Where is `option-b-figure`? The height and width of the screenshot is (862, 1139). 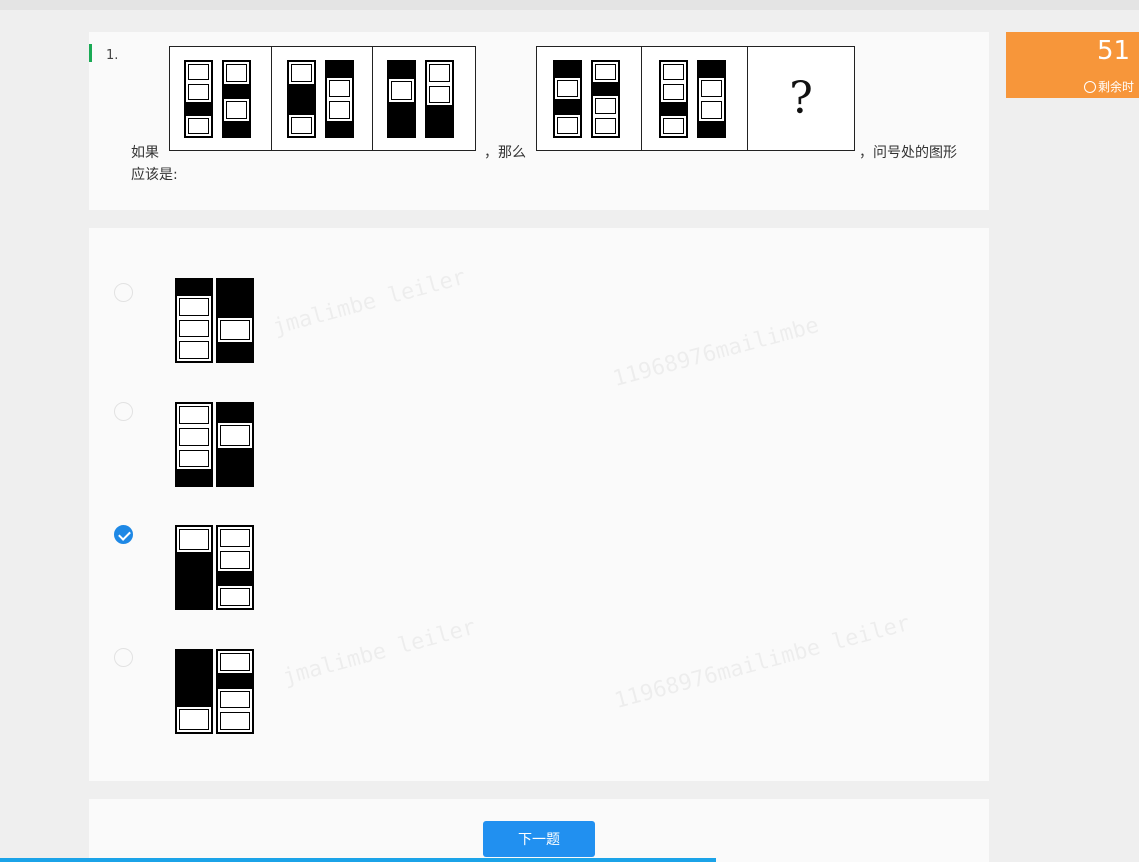 option-b-figure is located at coordinates (215, 445).